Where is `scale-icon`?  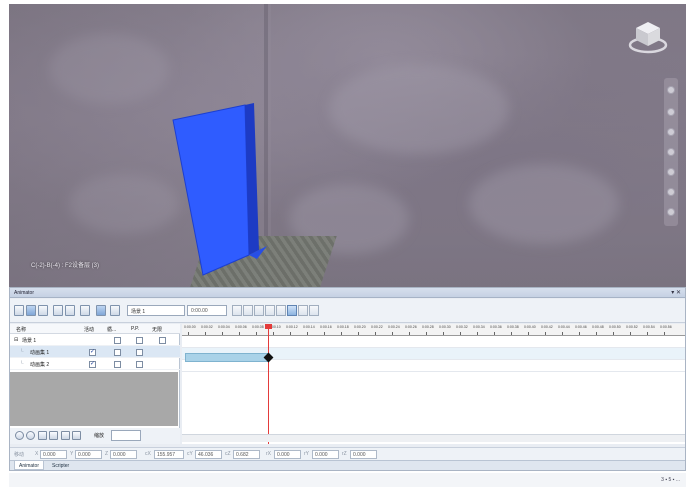
scale-icon is located at coordinates (70, 310).